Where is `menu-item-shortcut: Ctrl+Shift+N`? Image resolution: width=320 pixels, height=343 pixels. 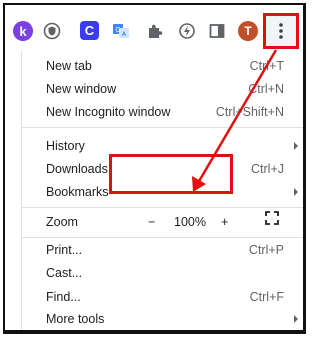
menu-item-shortcut: Ctrl+Shift+N is located at coordinates (249, 112).